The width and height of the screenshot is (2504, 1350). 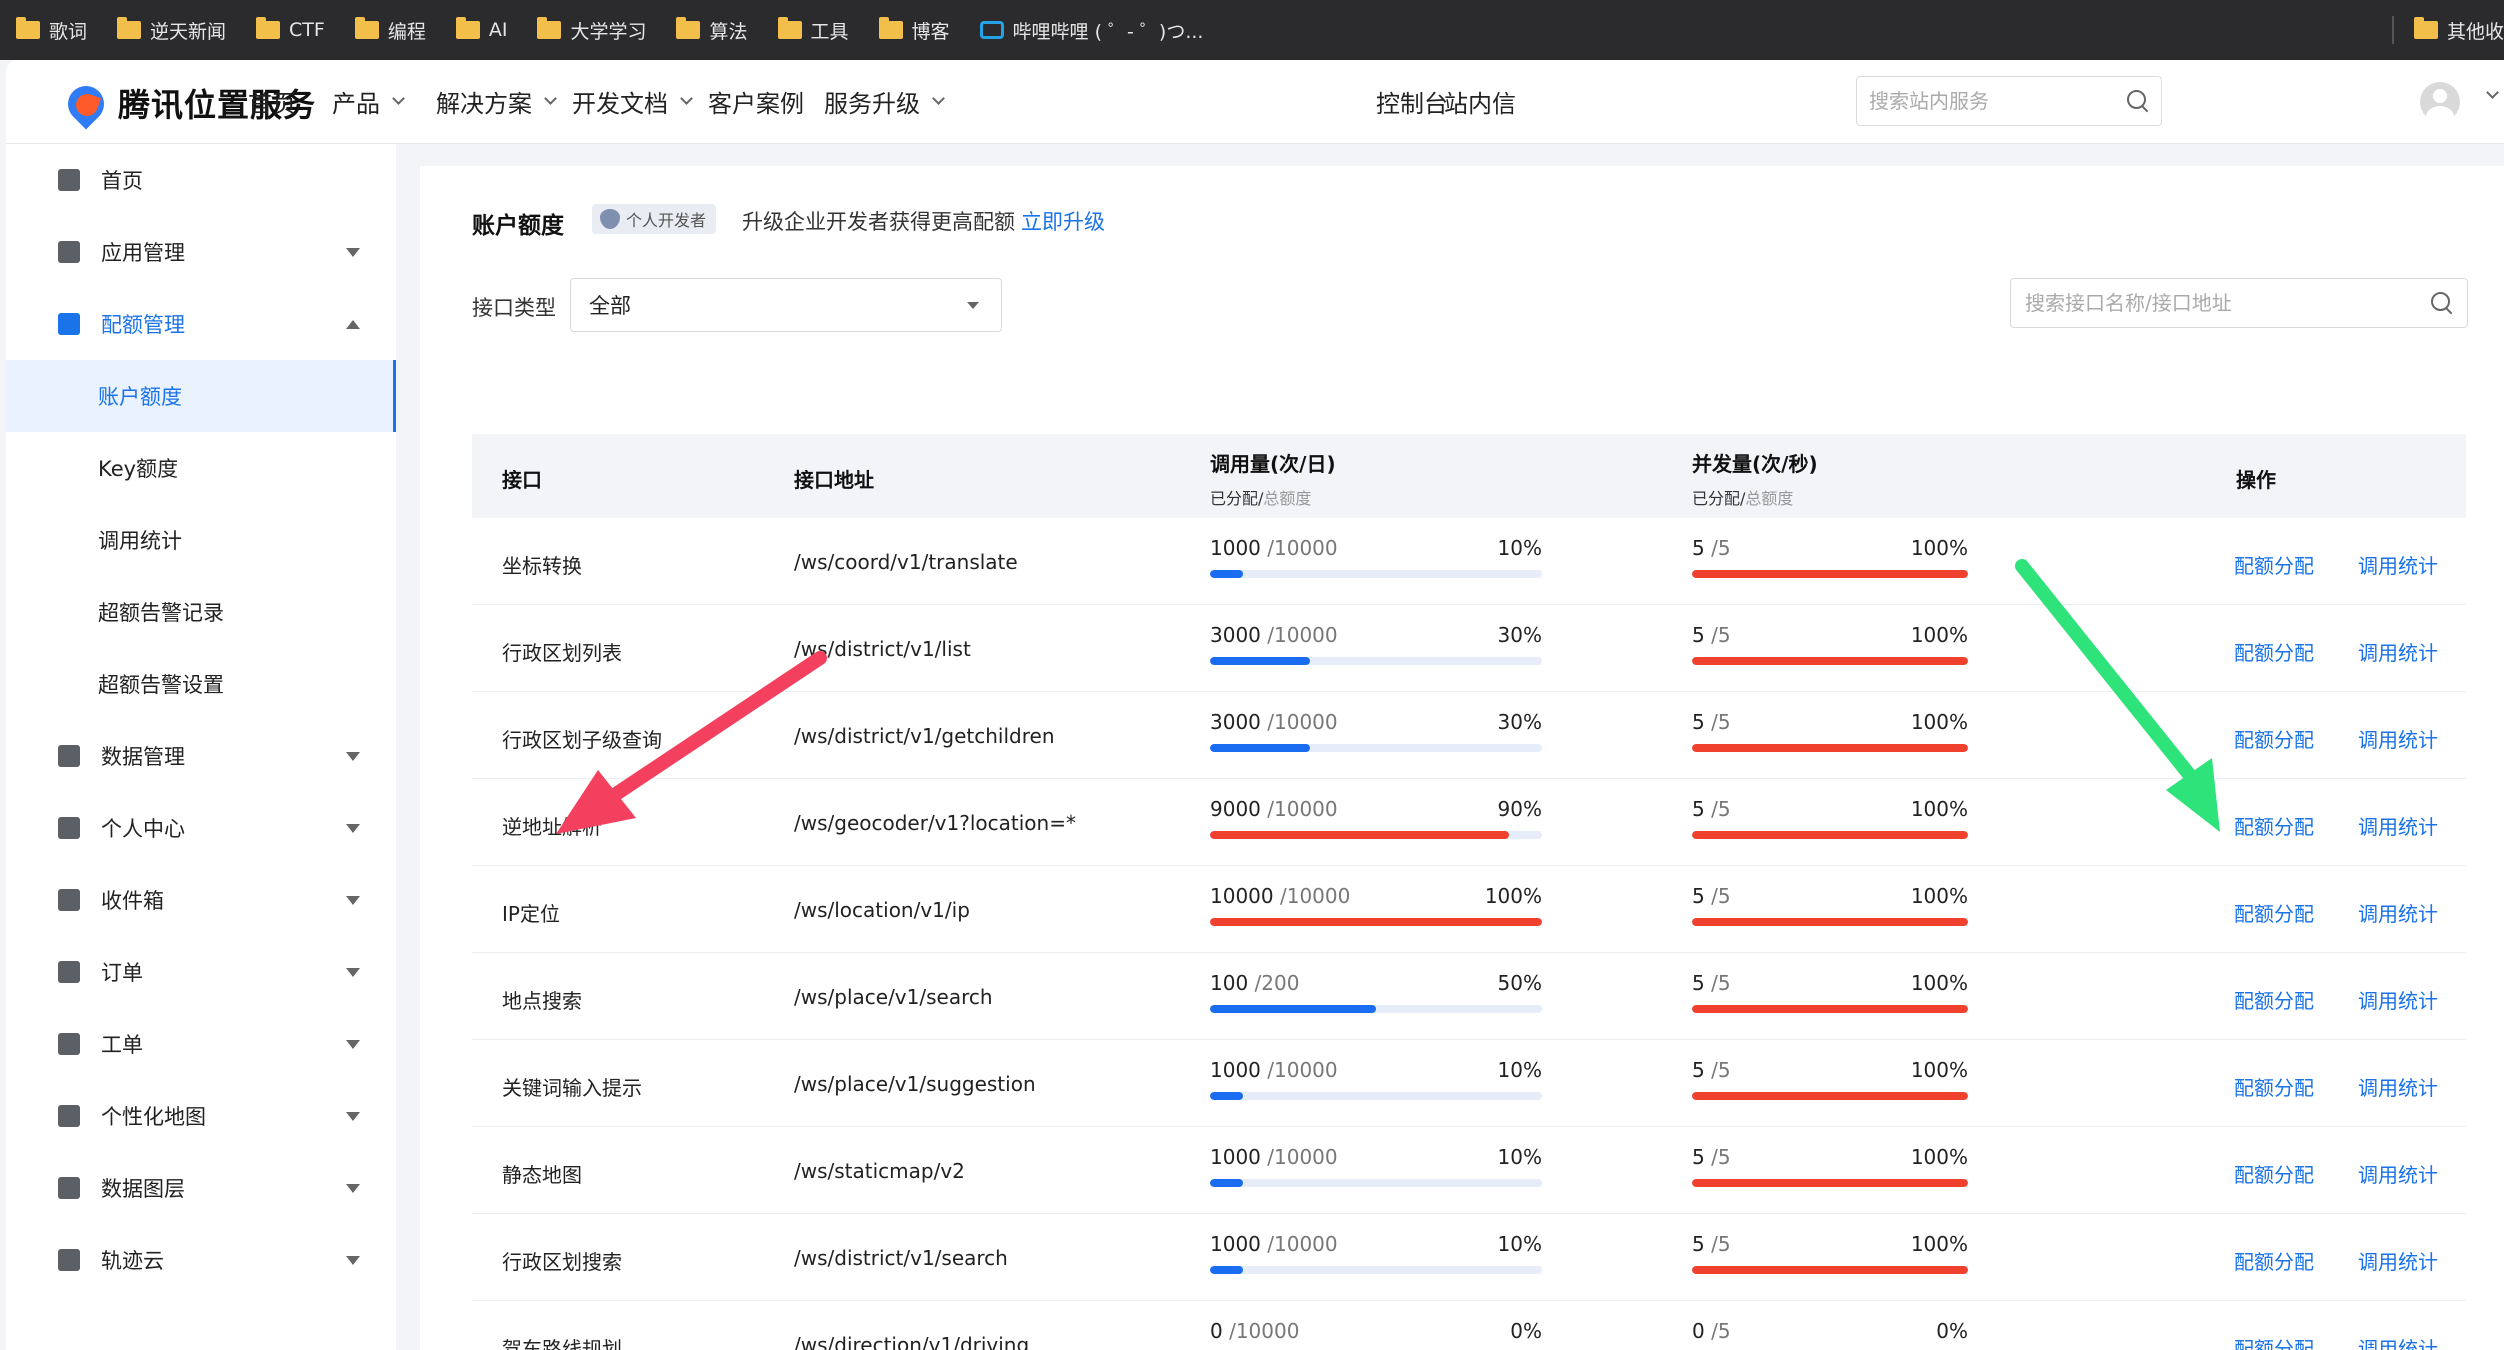 I want to click on messages-link: 站内信, so click(x=1480, y=101).